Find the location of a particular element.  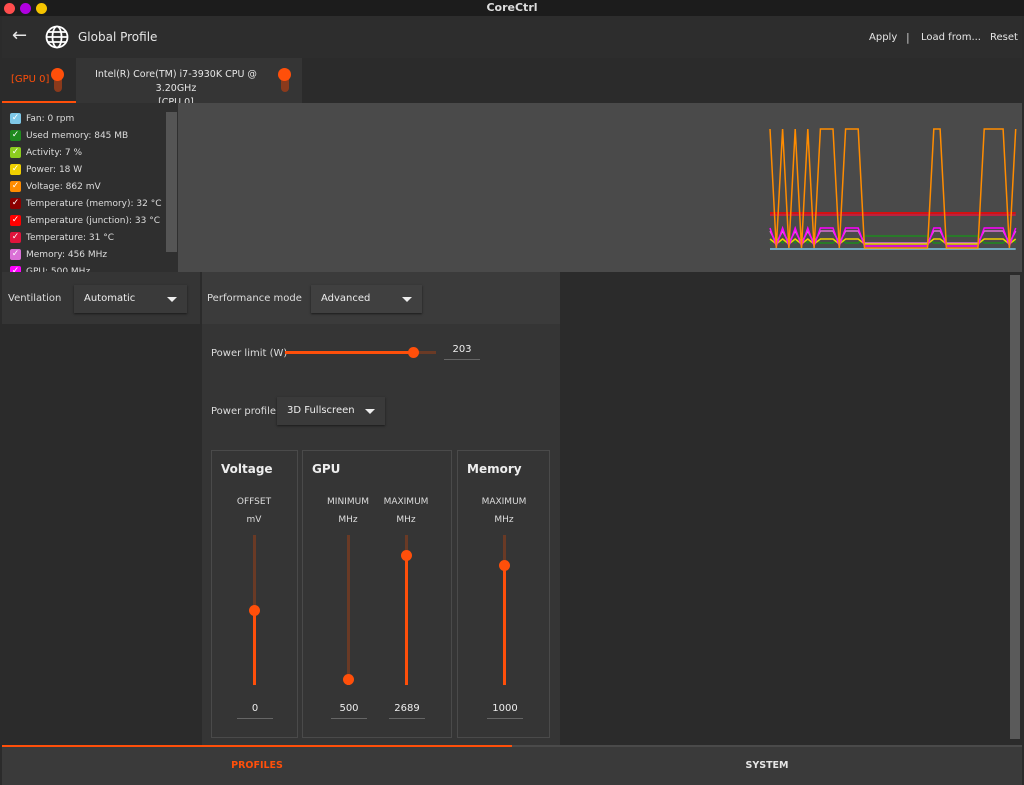

sensor-label: Temperature (junction): 33 °C is located at coordinates (93, 220).